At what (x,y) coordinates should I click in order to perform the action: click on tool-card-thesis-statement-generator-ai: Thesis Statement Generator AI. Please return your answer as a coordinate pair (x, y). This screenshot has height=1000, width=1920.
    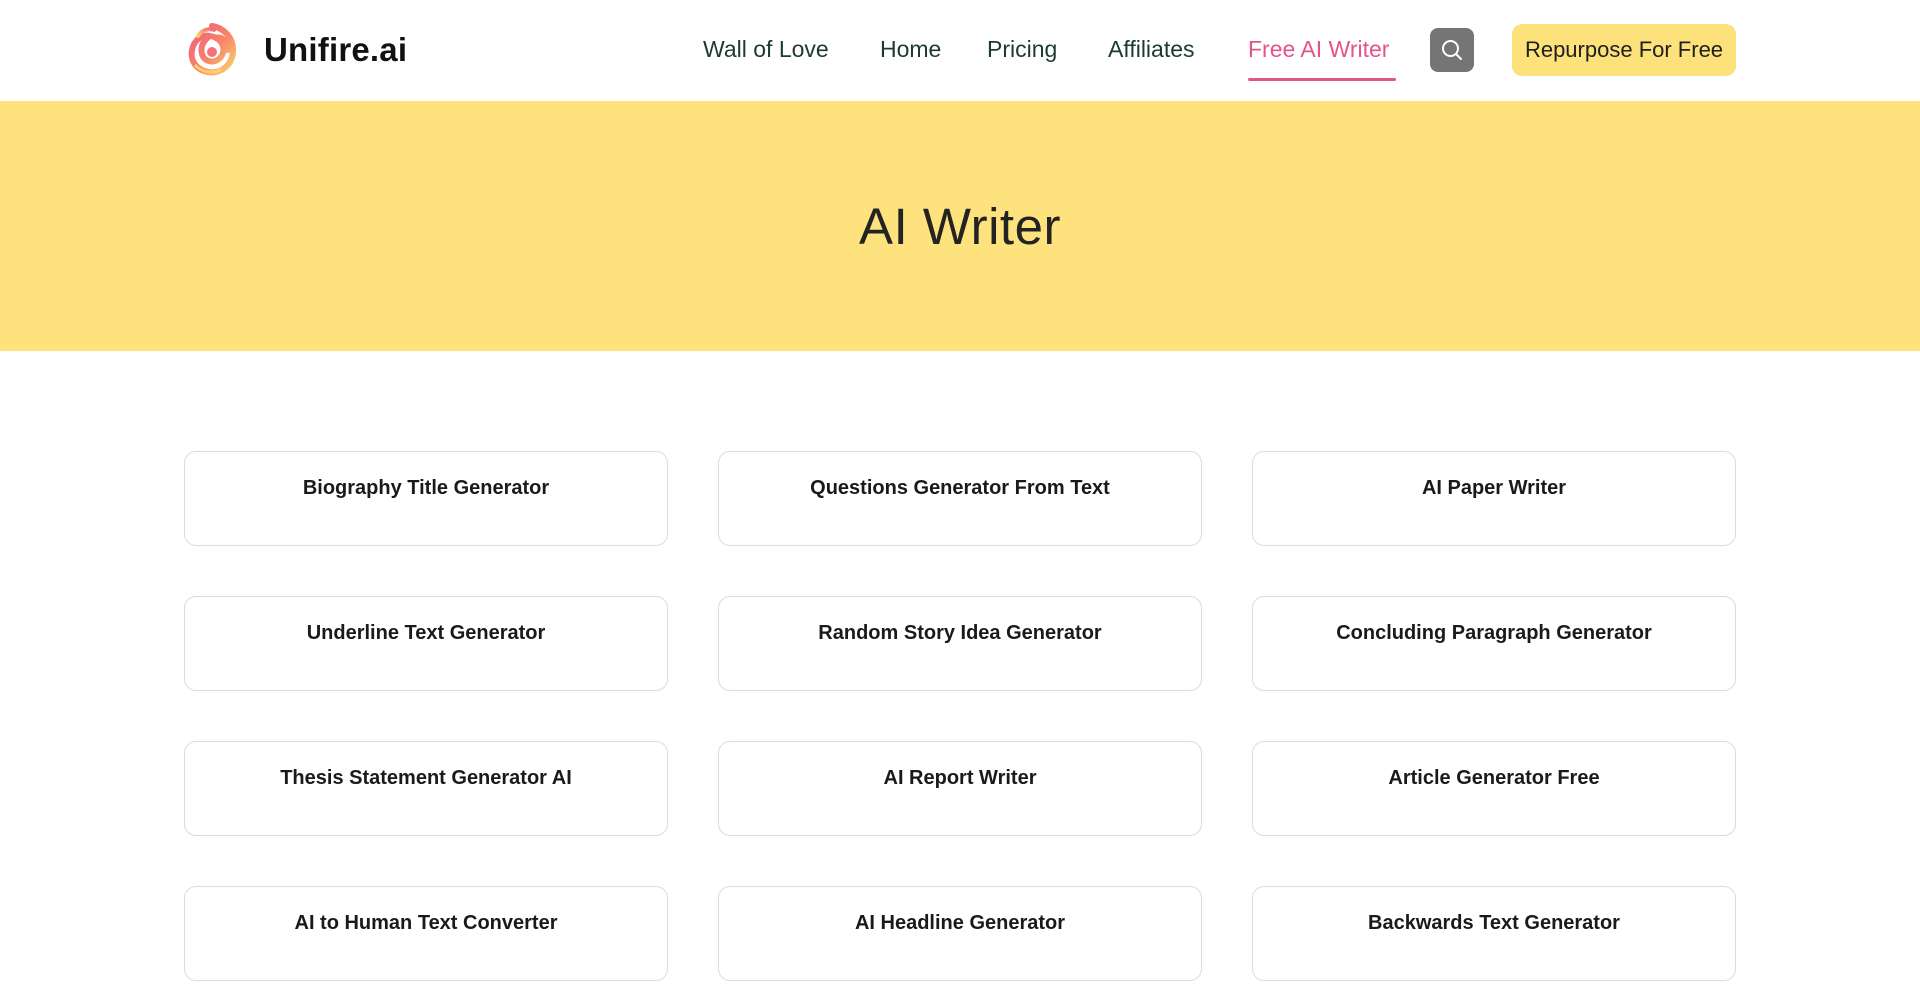
    Looking at the image, I should click on (426, 788).